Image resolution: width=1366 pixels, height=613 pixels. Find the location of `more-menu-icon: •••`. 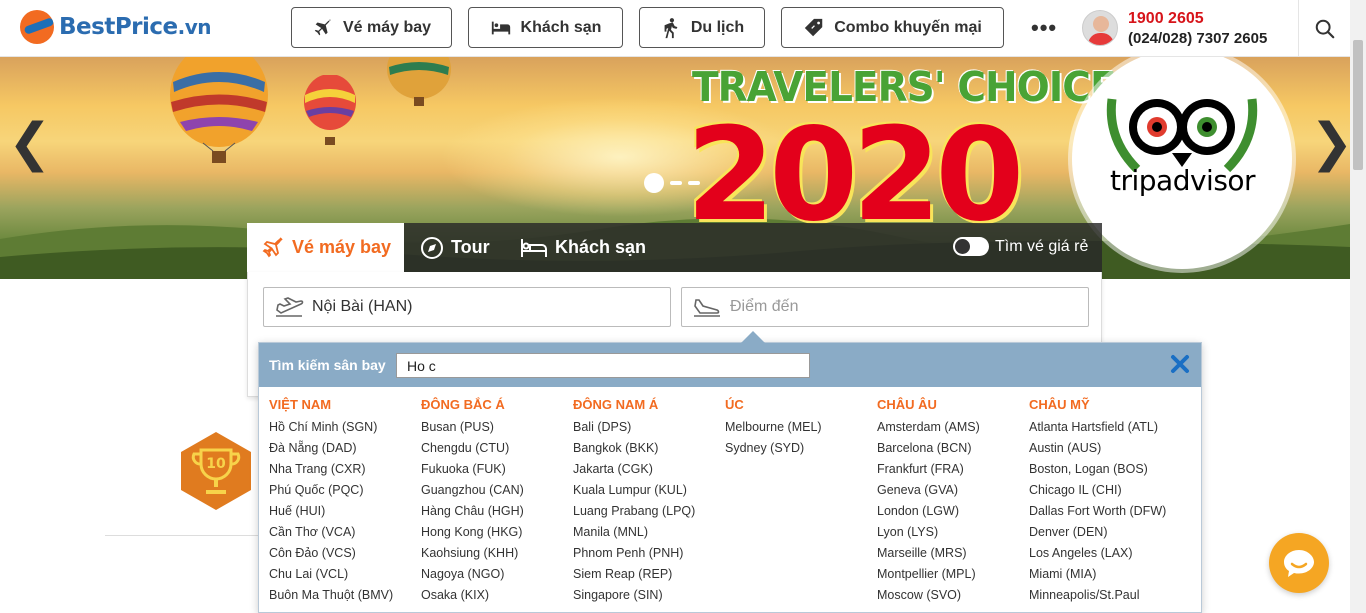

more-menu-icon: ••• is located at coordinates (1044, 28).